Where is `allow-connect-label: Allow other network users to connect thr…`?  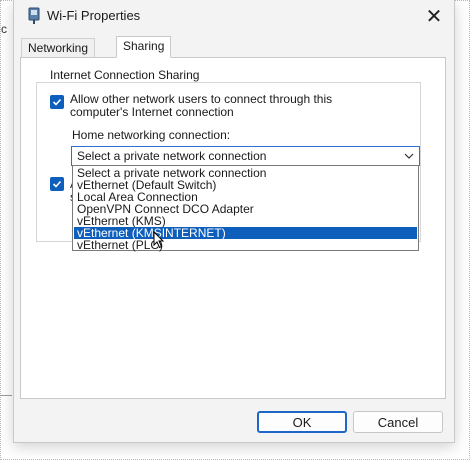
allow-connect-label: Allow other network users to connect thr… is located at coordinates (230, 106).